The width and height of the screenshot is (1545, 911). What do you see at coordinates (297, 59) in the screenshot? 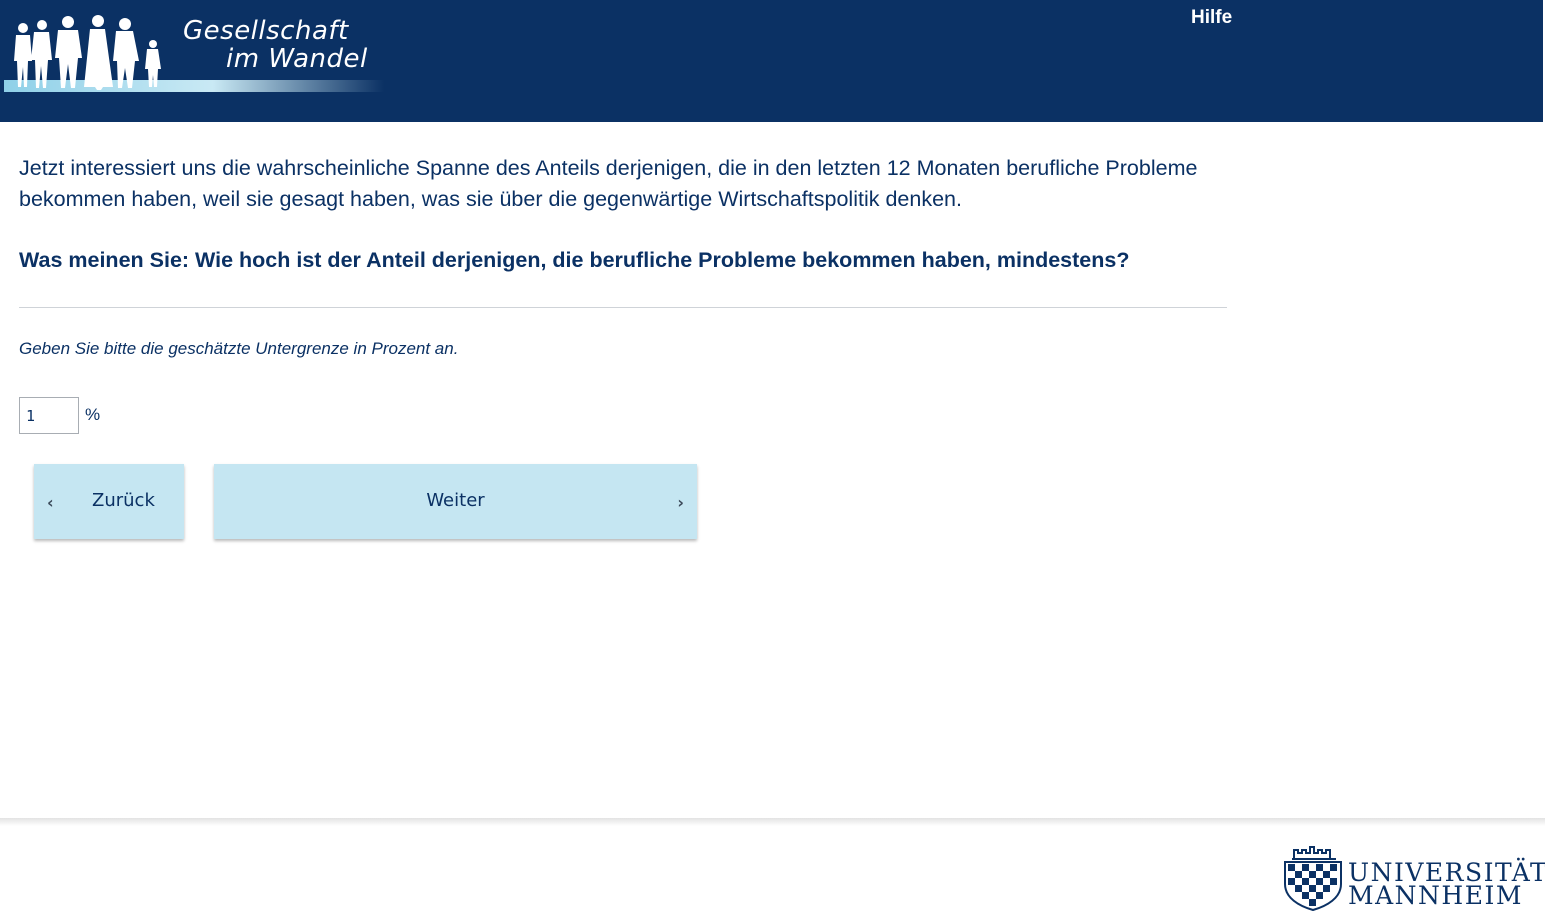
I see `logo-text-line2: im Wandel` at bounding box center [297, 59].